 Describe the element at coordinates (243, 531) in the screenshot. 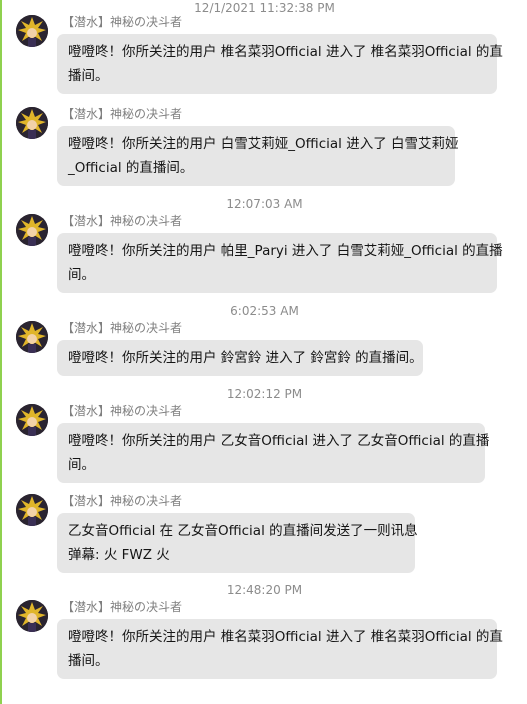

I see `message-text-line: 乙女音Official 在 乙女音Official 的直播间发送了一则讯息` at that location.